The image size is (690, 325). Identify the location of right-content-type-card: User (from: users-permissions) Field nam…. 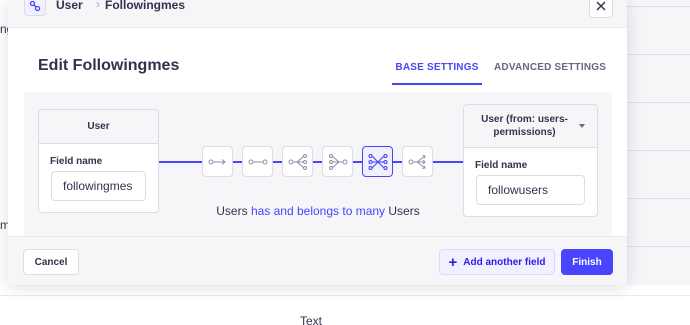
(530, 160).